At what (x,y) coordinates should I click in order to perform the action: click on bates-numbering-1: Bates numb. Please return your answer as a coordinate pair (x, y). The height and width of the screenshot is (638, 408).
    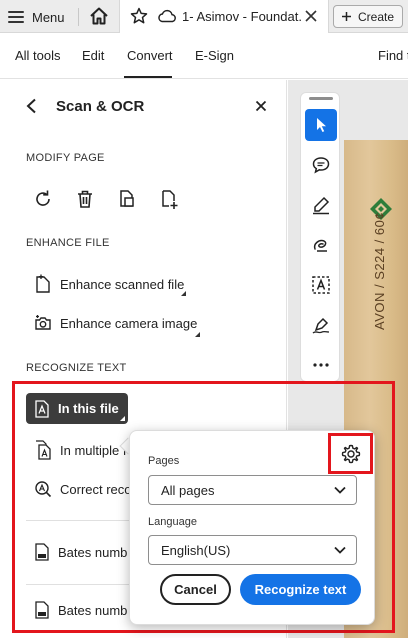
    Looking at the image, I should click on (80, 552).